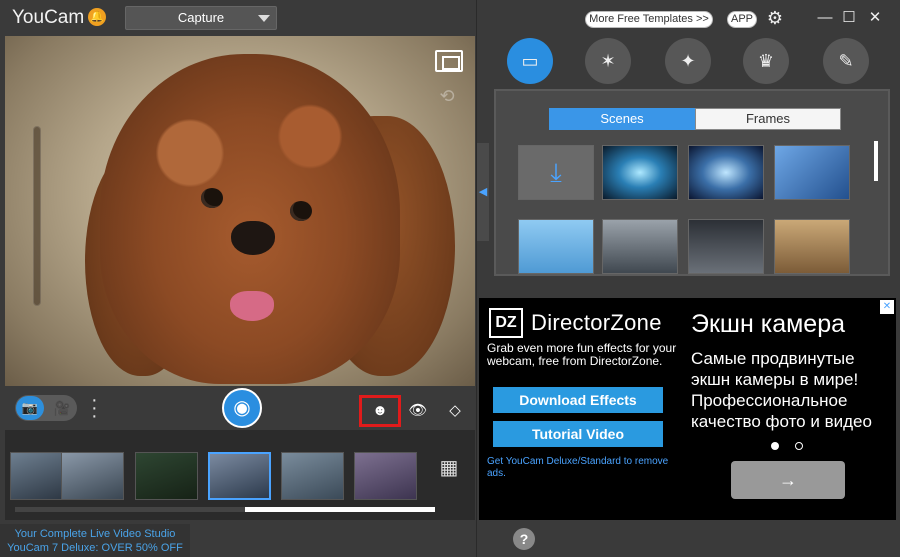  Describe the element at coordinates (447, 96) in the screenshot. I see `rotate-camera-icon: ⟲` at that location.